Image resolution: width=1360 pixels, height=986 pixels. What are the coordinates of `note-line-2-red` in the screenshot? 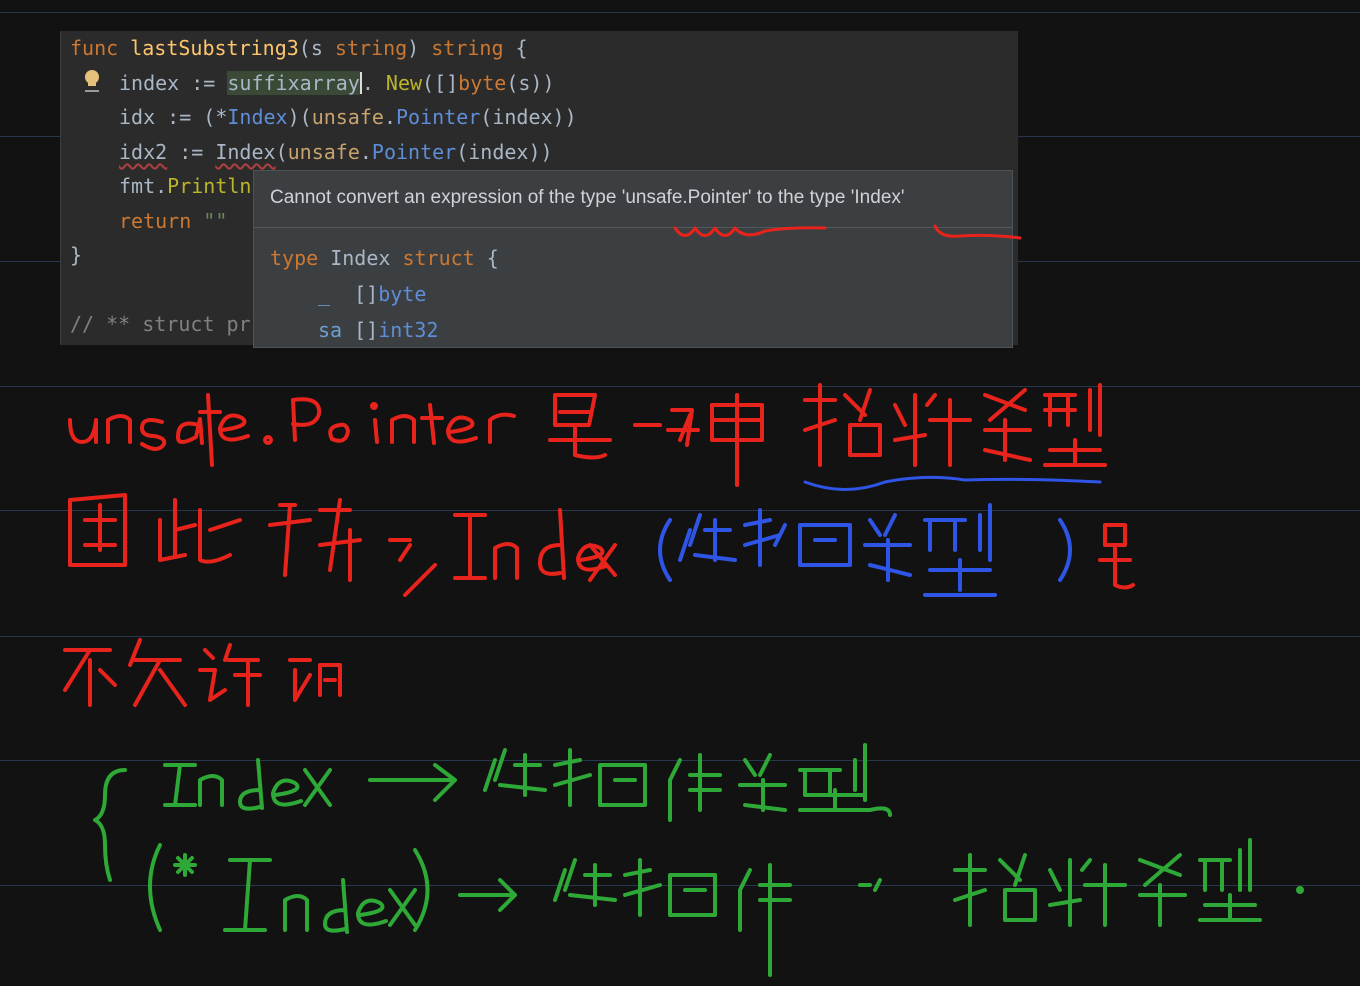 It's located at (1116, 556).